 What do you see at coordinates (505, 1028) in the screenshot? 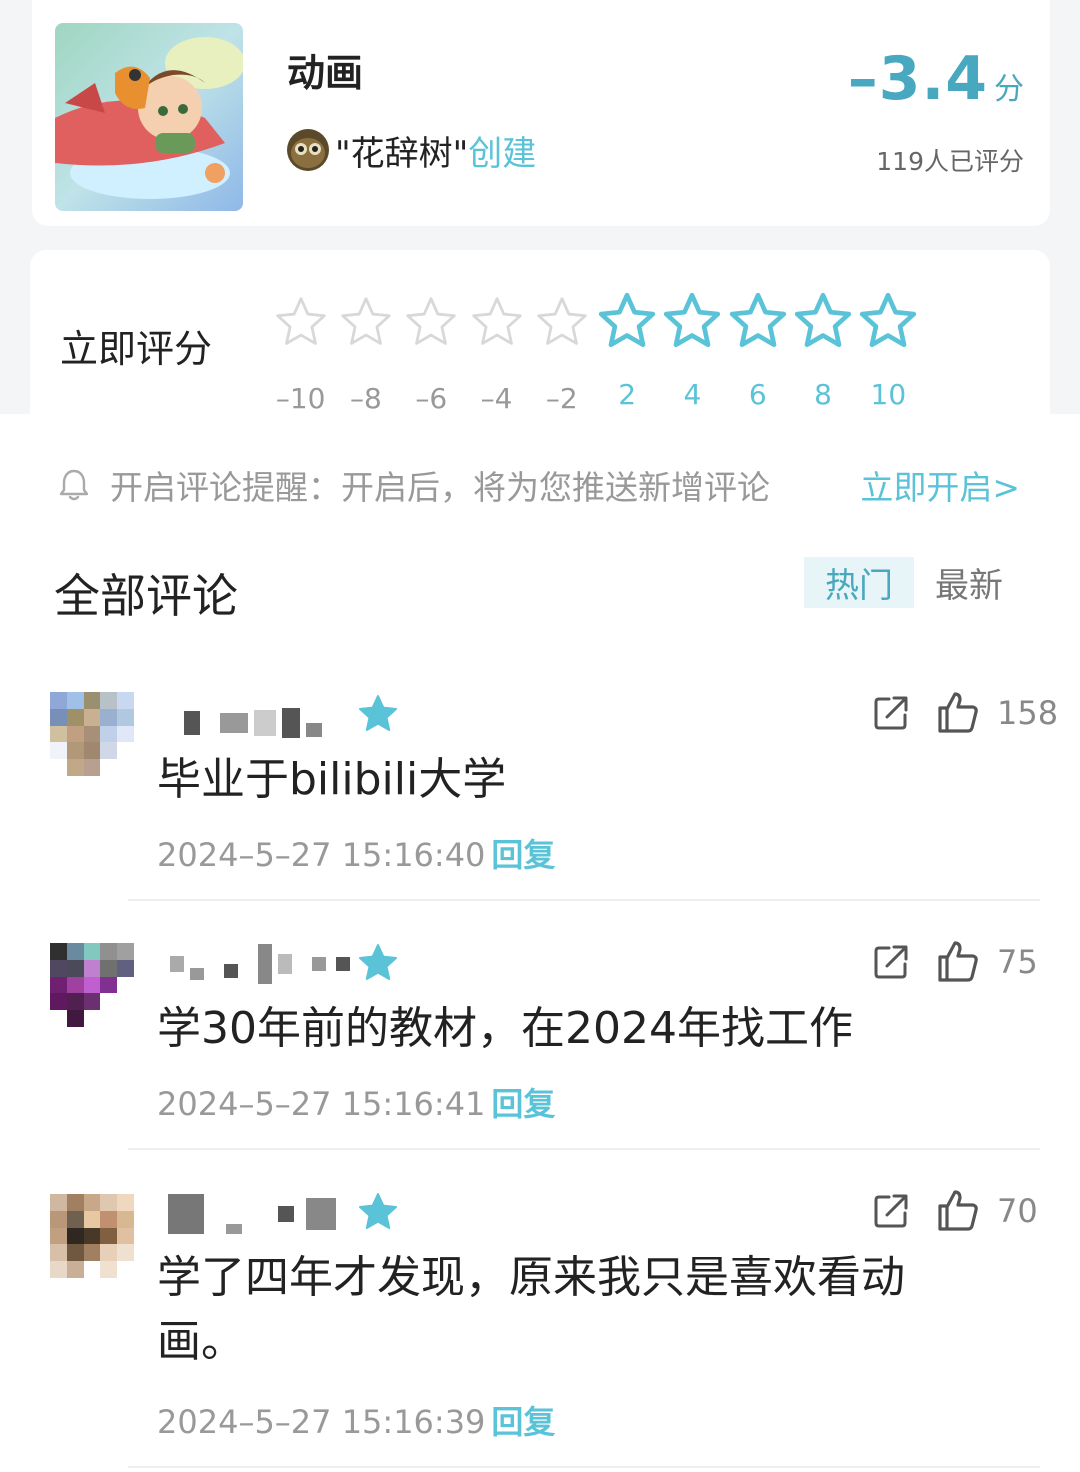
I see `comment-text: 学30年前的教材，在2024年找工作` at bounding box center [505, 1028].